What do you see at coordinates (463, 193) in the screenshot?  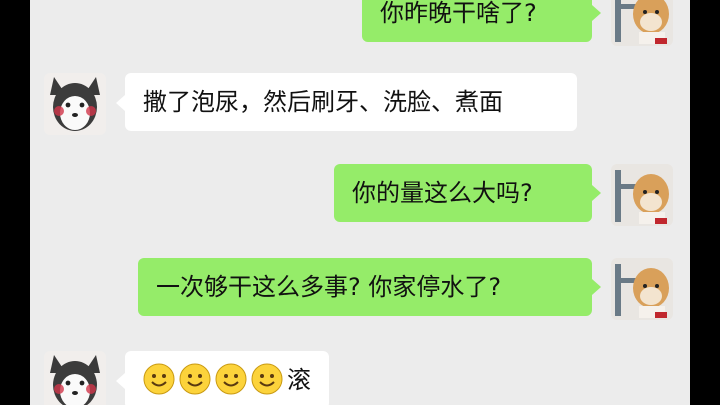 I see `message-bubble: 你的量这么大吗?` at bounding box center [463, 193].